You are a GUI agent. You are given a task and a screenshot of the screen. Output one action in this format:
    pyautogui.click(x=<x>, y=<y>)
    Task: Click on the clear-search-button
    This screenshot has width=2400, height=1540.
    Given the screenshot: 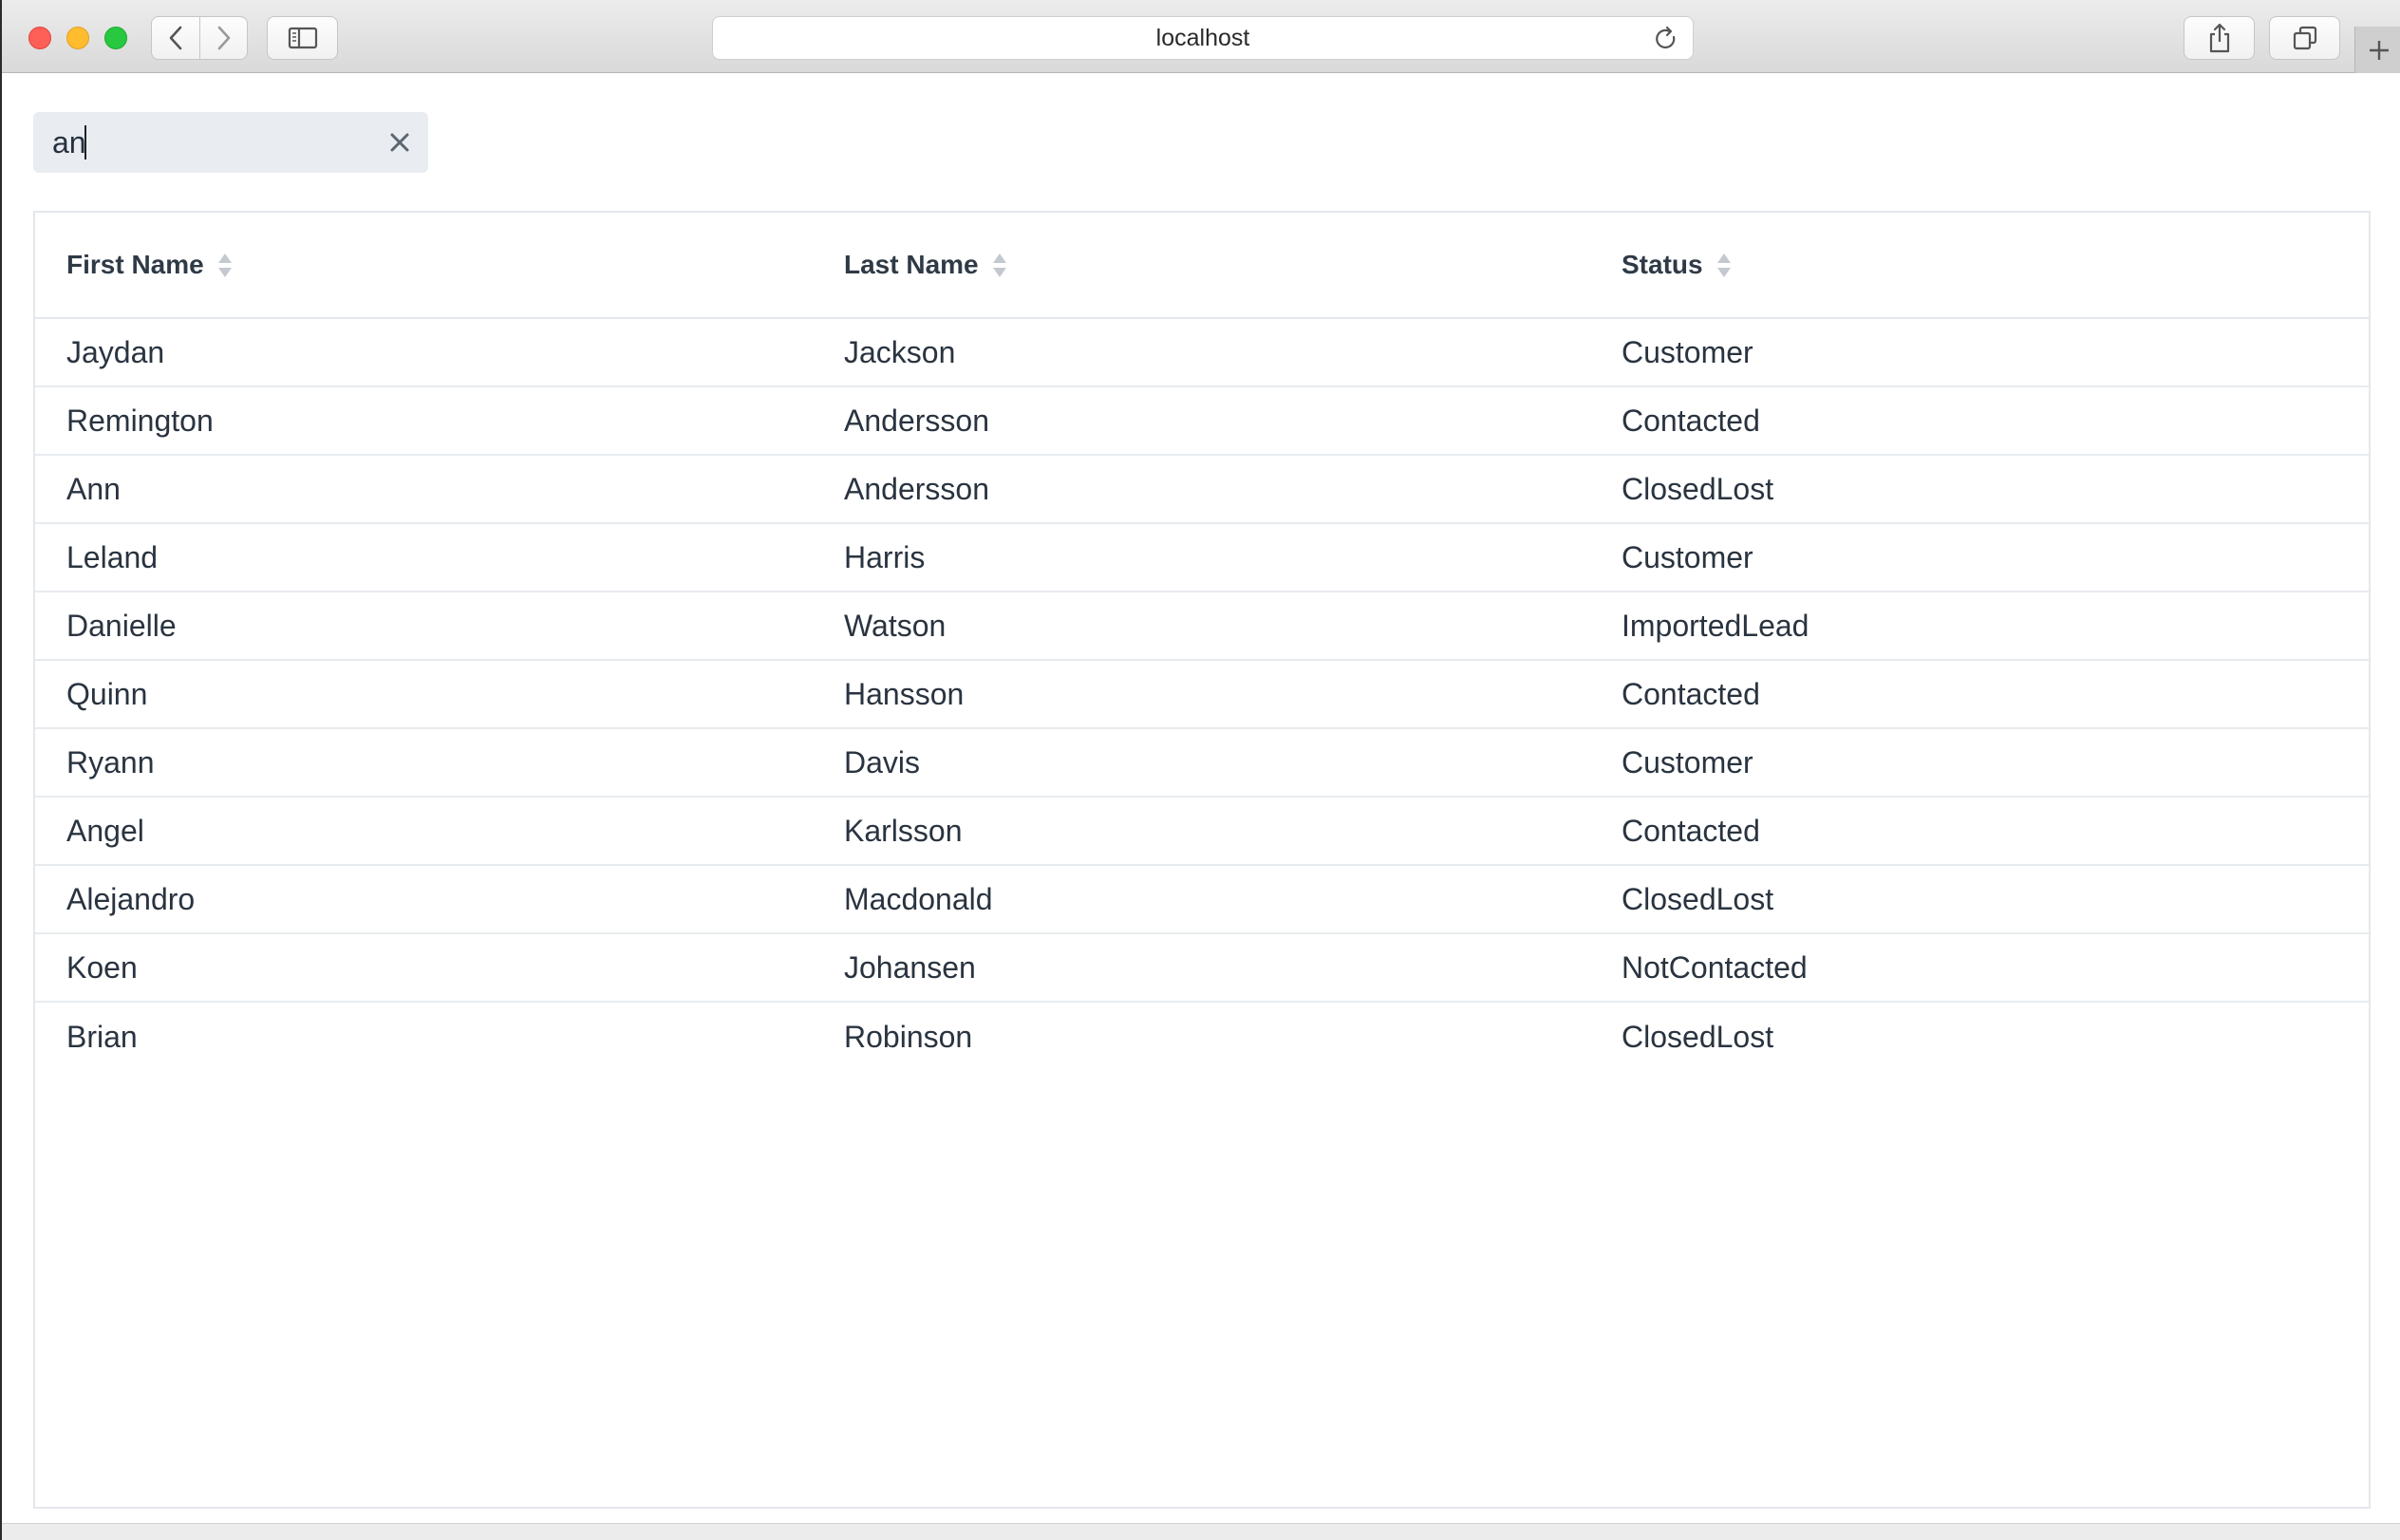 What is the action you would take?
    pyautogui.click(x=399, y=143)
    